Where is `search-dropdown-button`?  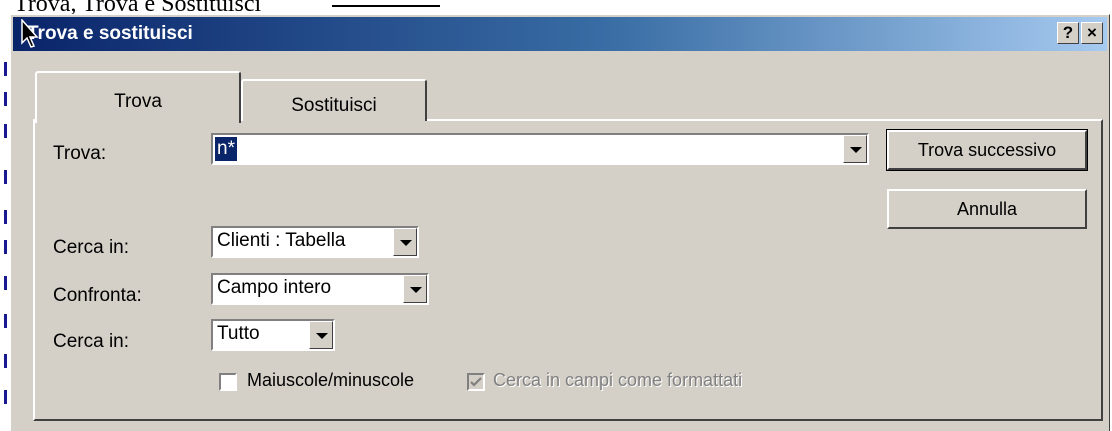
search-dropdown-button is located at coordinates (321, 335).